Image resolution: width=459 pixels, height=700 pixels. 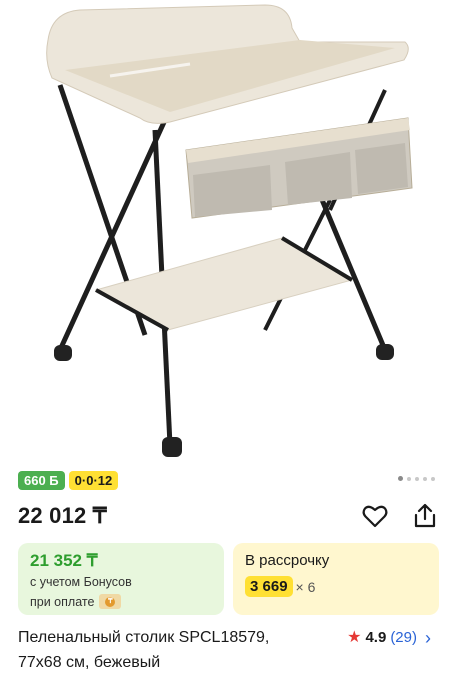 I want to click on installment-card: В рассрочку 3 669 × 6, so click(x=336, y=579).